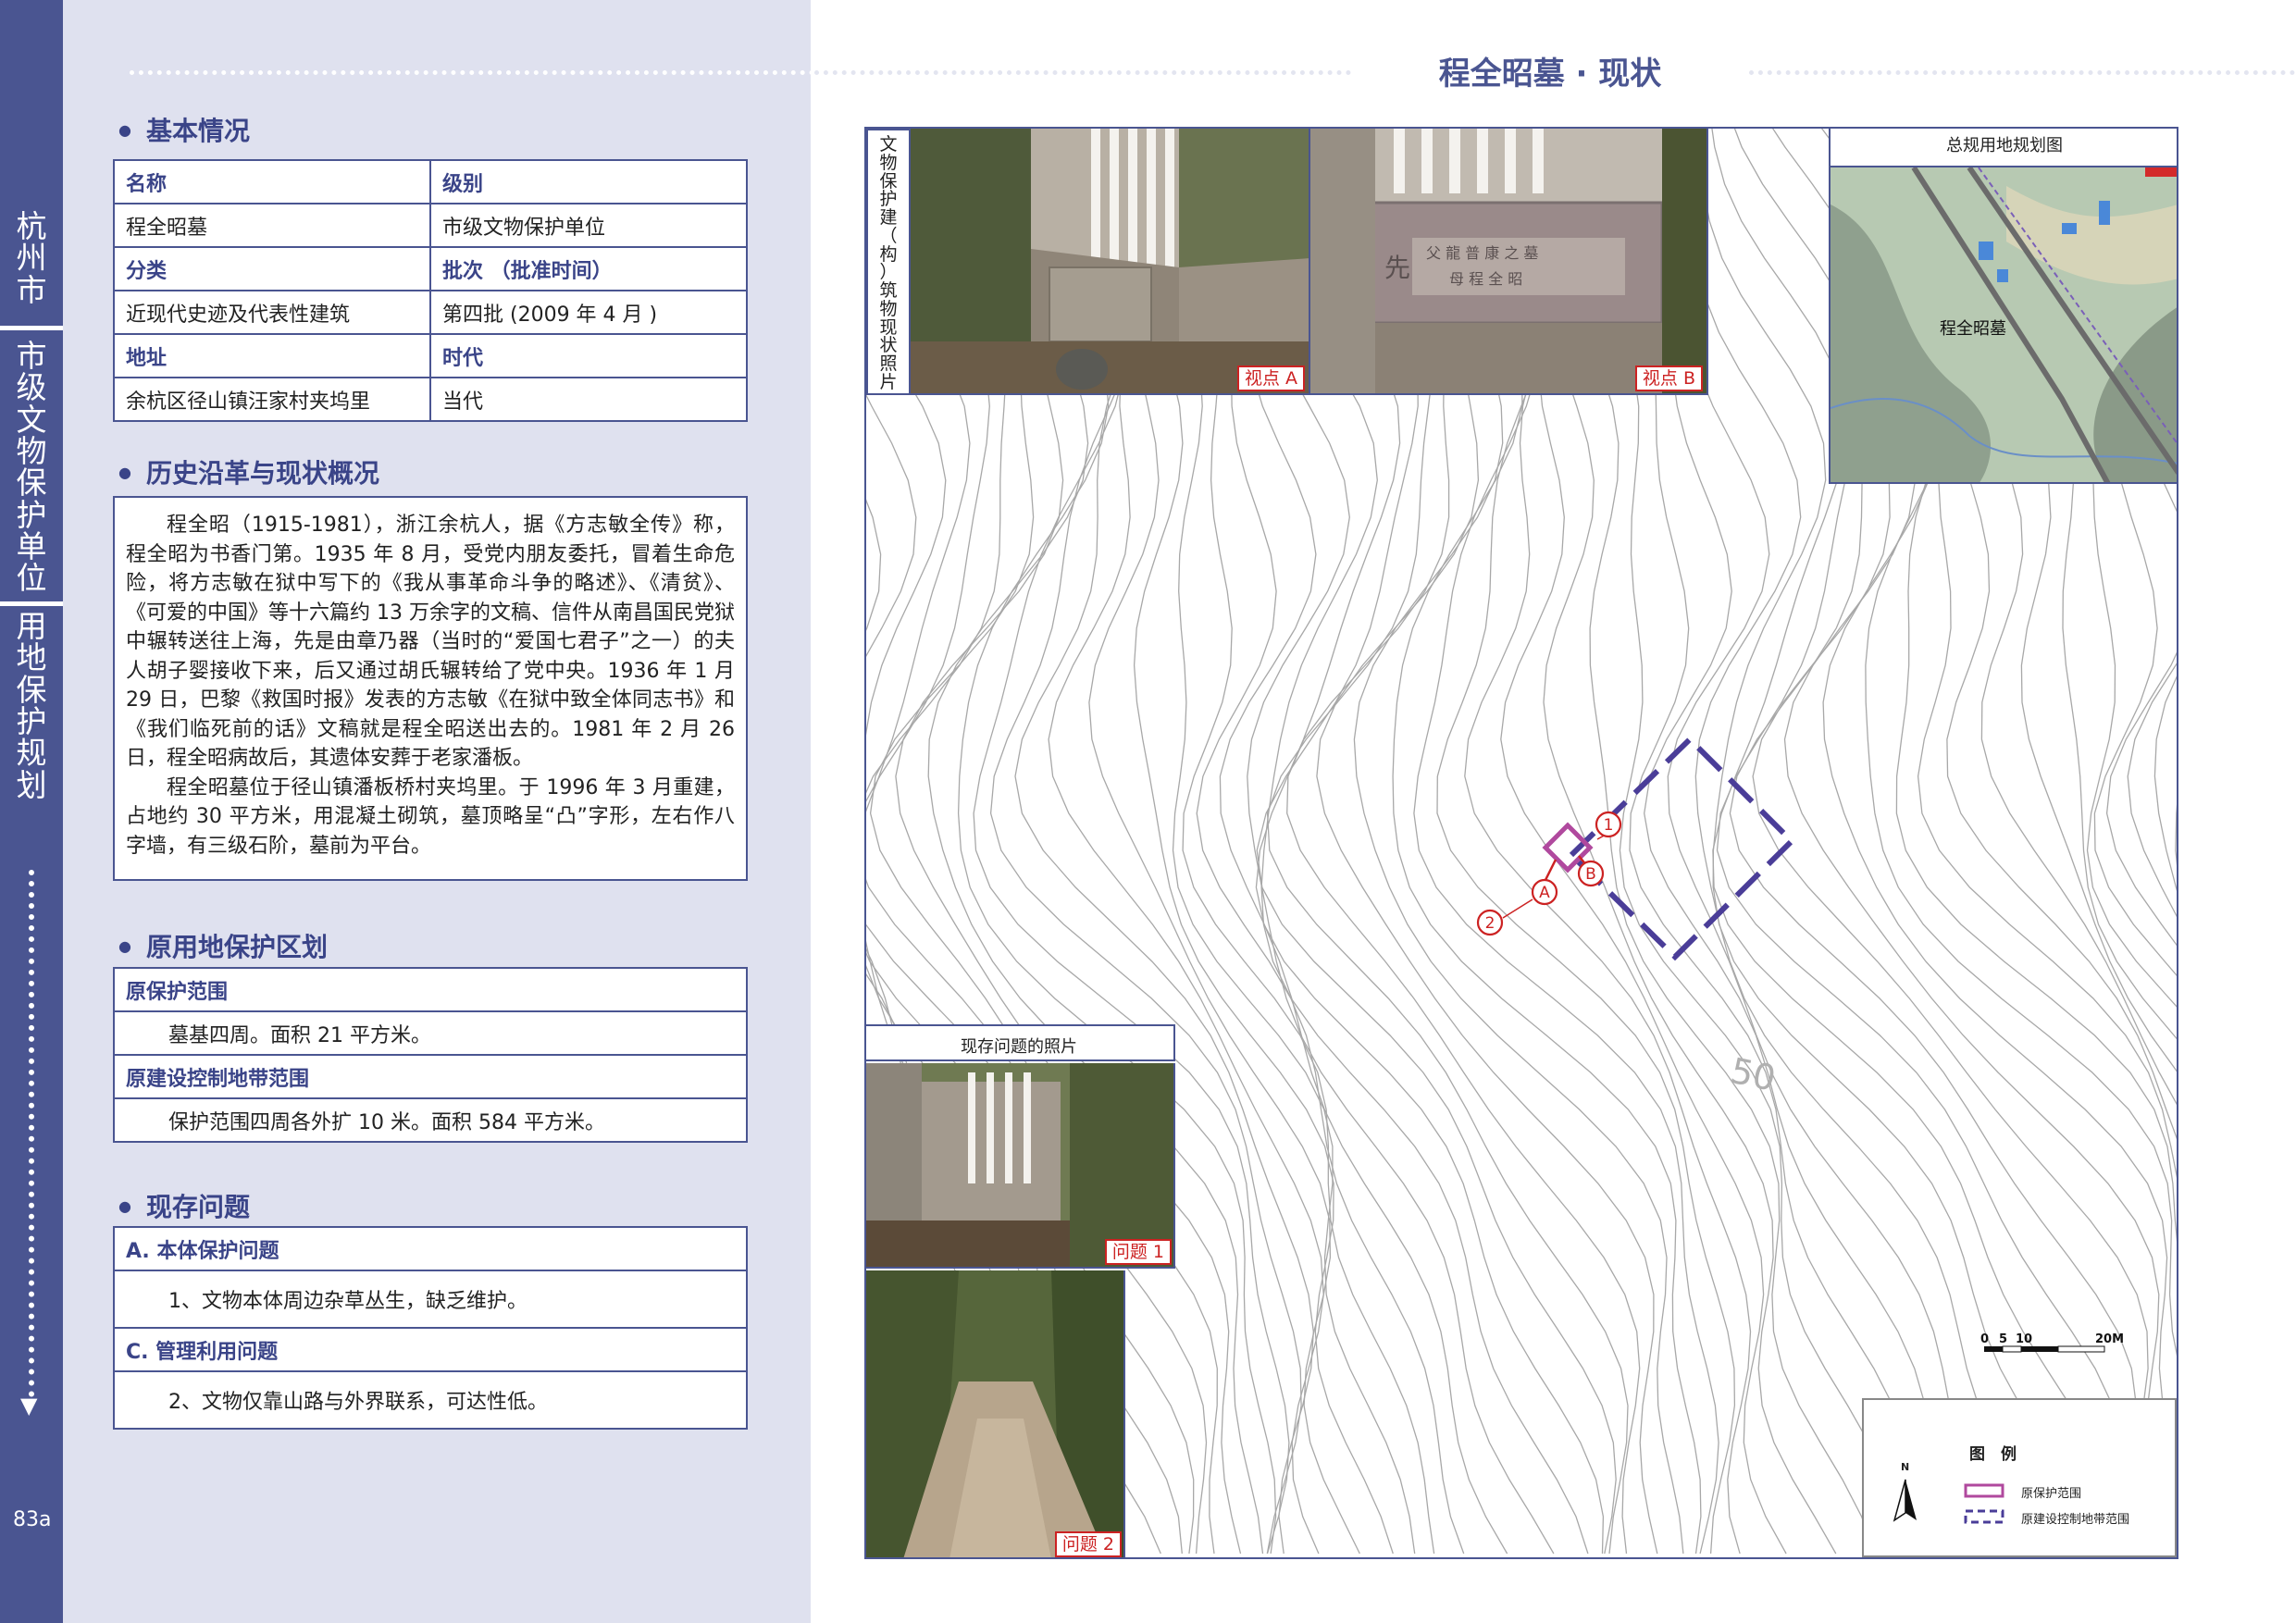 Image resolution: width=2296 pixels, height=1623 pixels. What do you see at coordinates (1545, 893) in the screenshot?
I see `viewpoint-a-label: A` at bounding box center [1545, 893].